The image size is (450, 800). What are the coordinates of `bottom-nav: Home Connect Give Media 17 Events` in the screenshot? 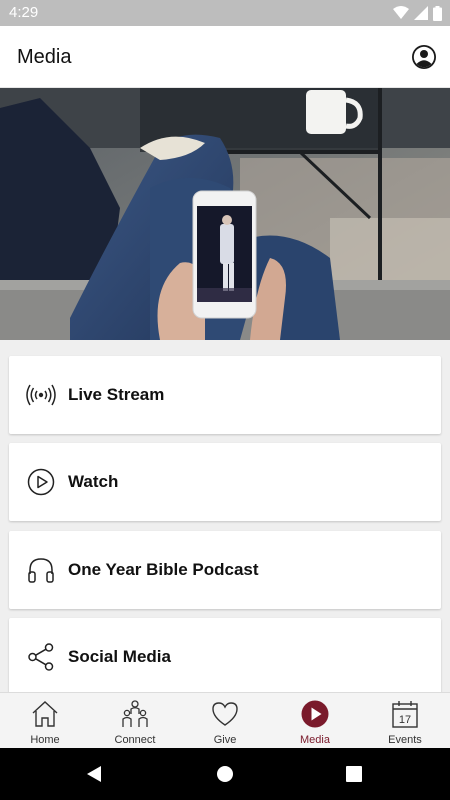 It's located at (225, 720).